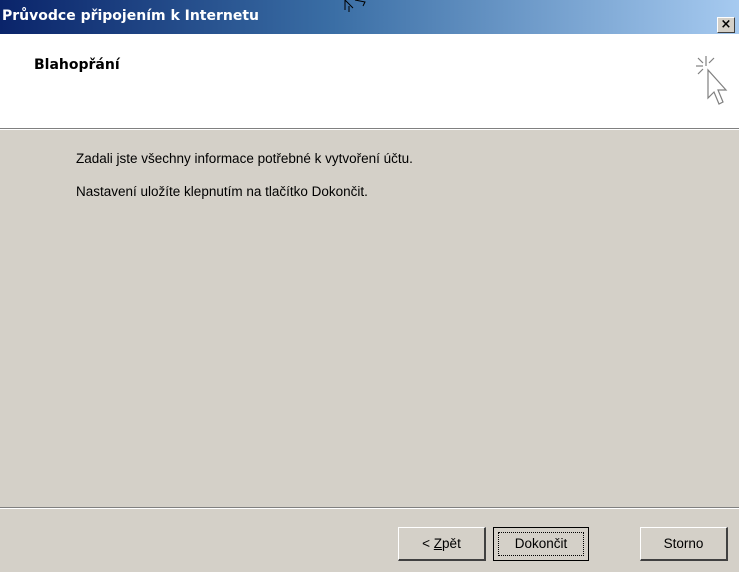 The image size is (739, 572). Describe the element at coordinates (131, 16) in the screenshot. I see `window-title: Průvodce připojením k Internetu` at that location.